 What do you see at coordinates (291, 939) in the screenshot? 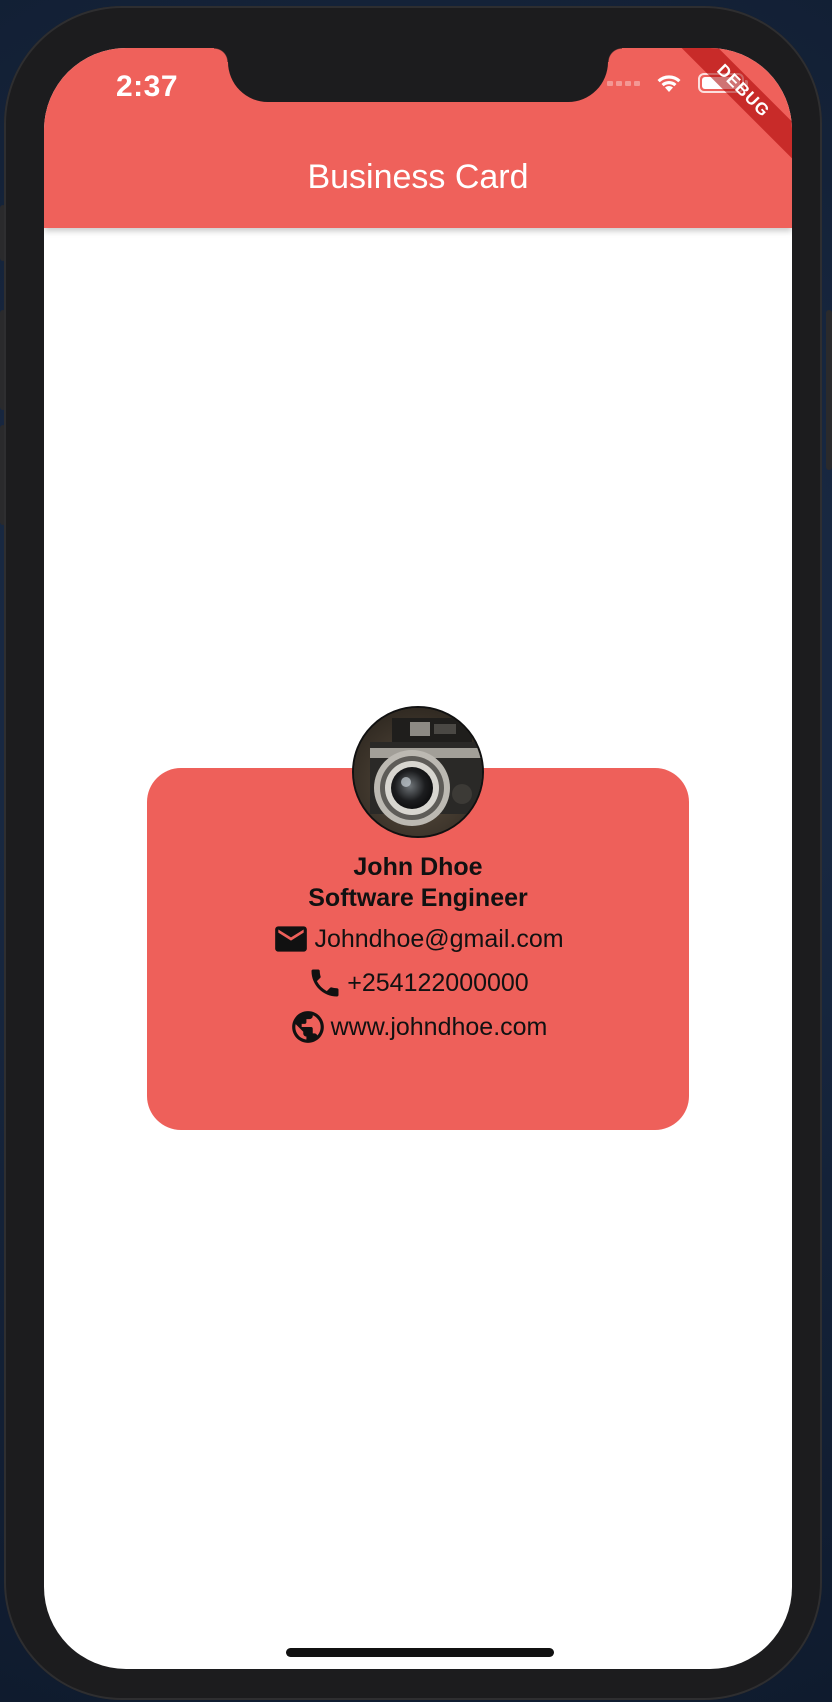
I see `mail-icon` at bounding box center [291, 939].